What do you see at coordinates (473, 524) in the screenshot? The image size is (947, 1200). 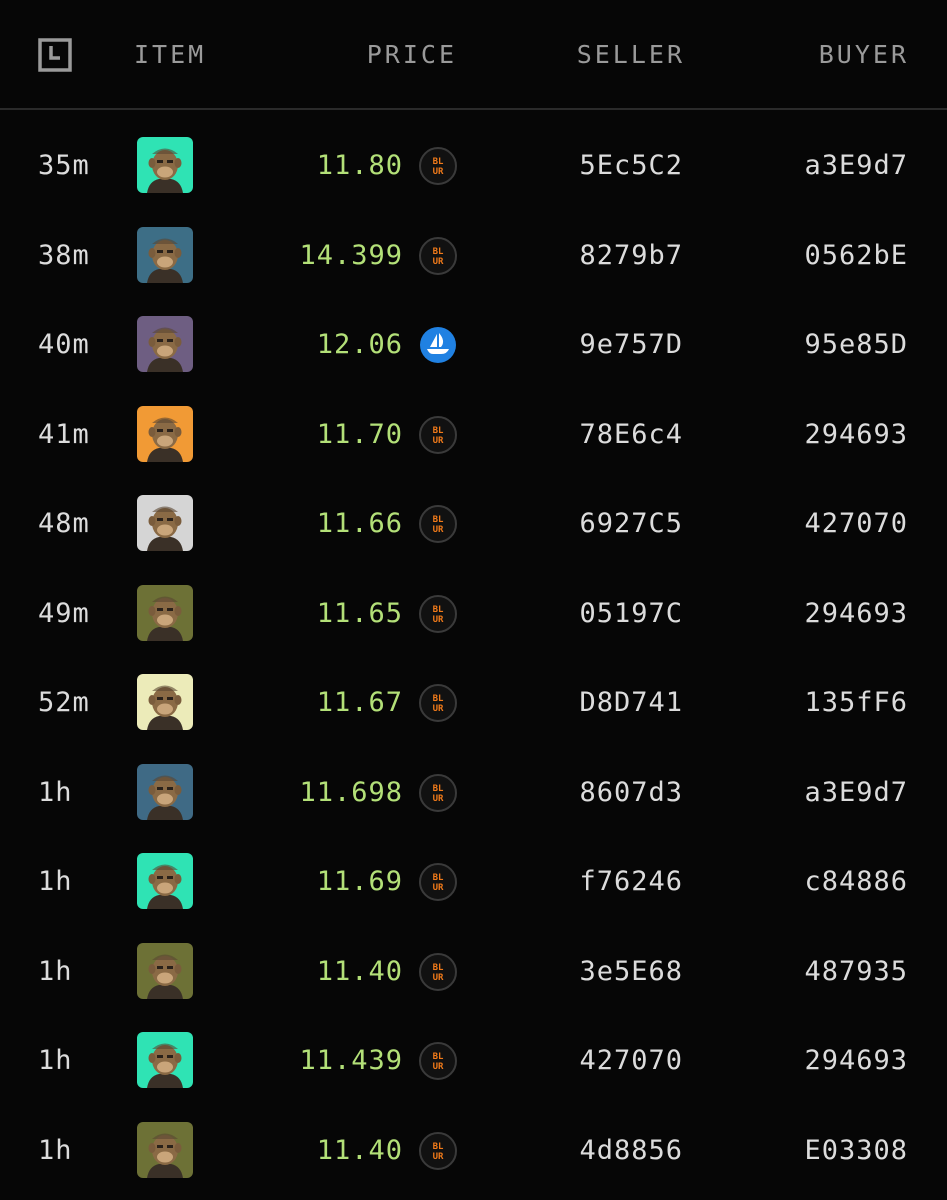 I see `table-row: 48m 11.66 BL UR 6927C5 427070` at bounding box center [473, 524].